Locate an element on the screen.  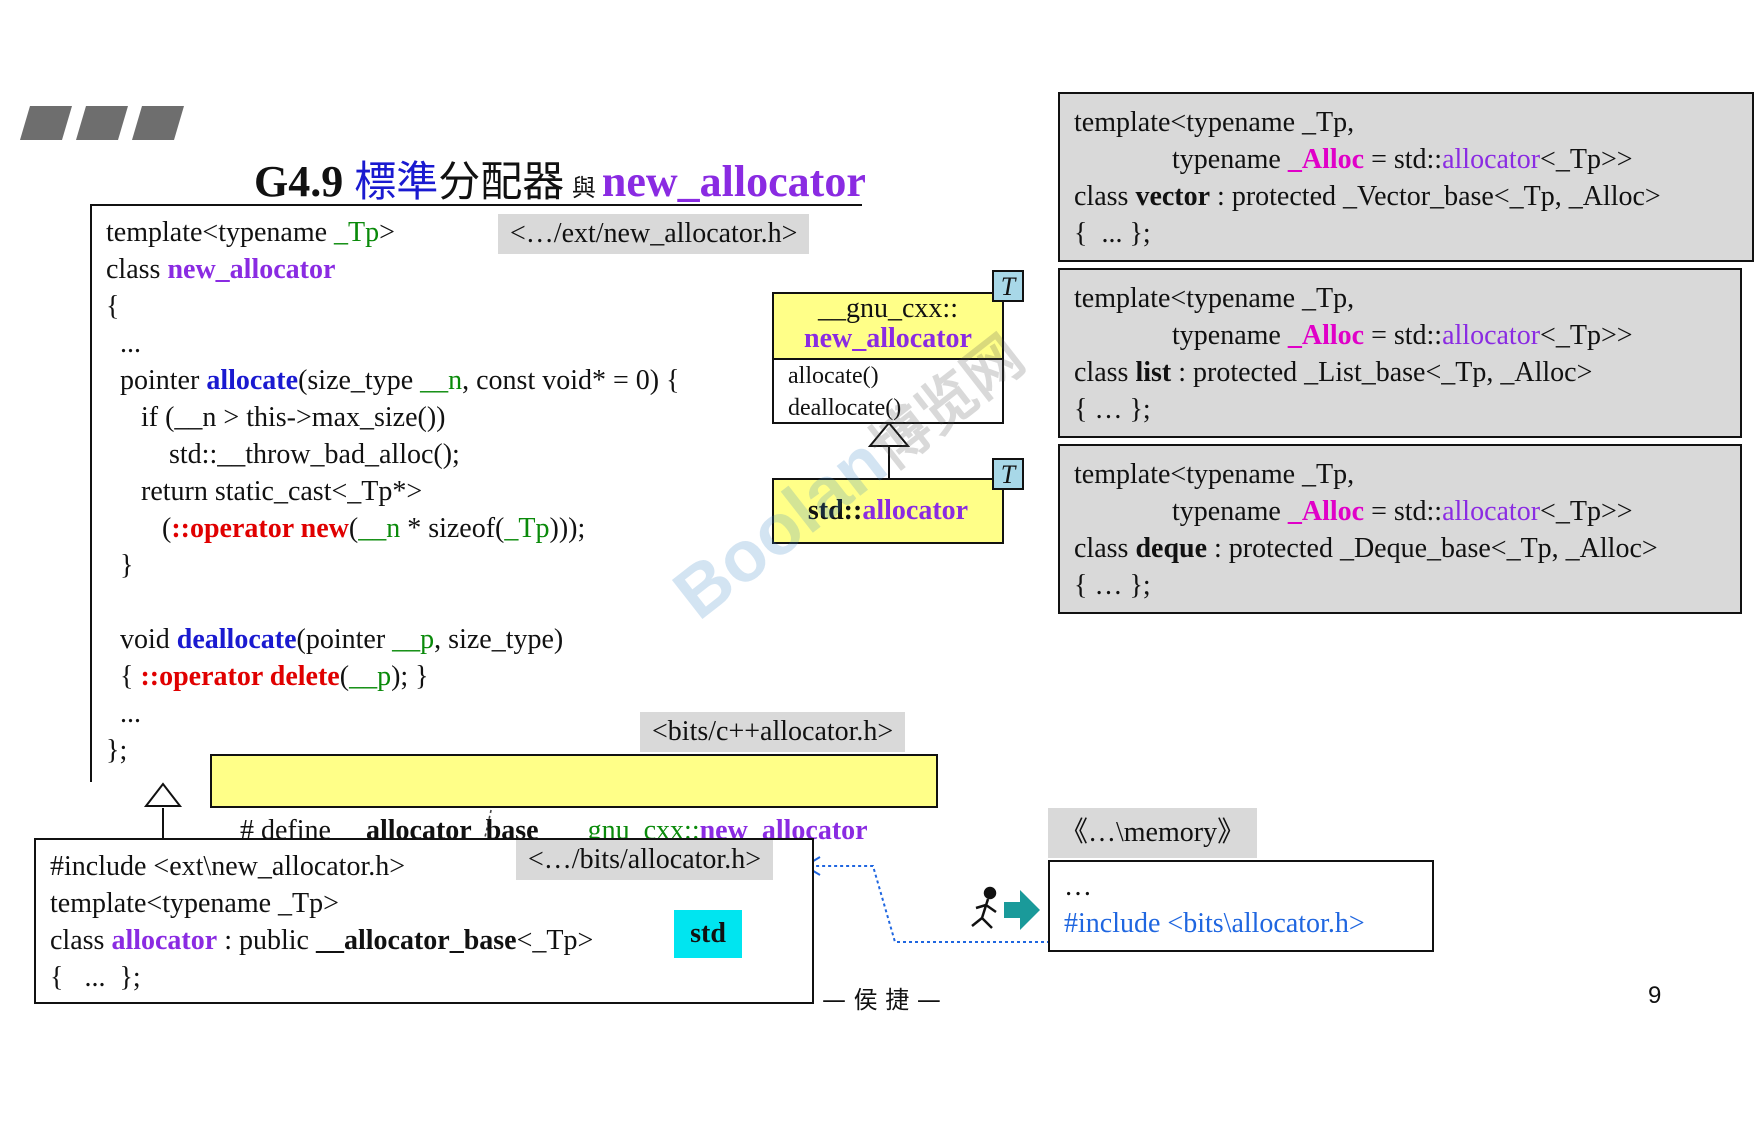
memory-header-label: 《…\memory》 is located at coordinates (1153, 833).